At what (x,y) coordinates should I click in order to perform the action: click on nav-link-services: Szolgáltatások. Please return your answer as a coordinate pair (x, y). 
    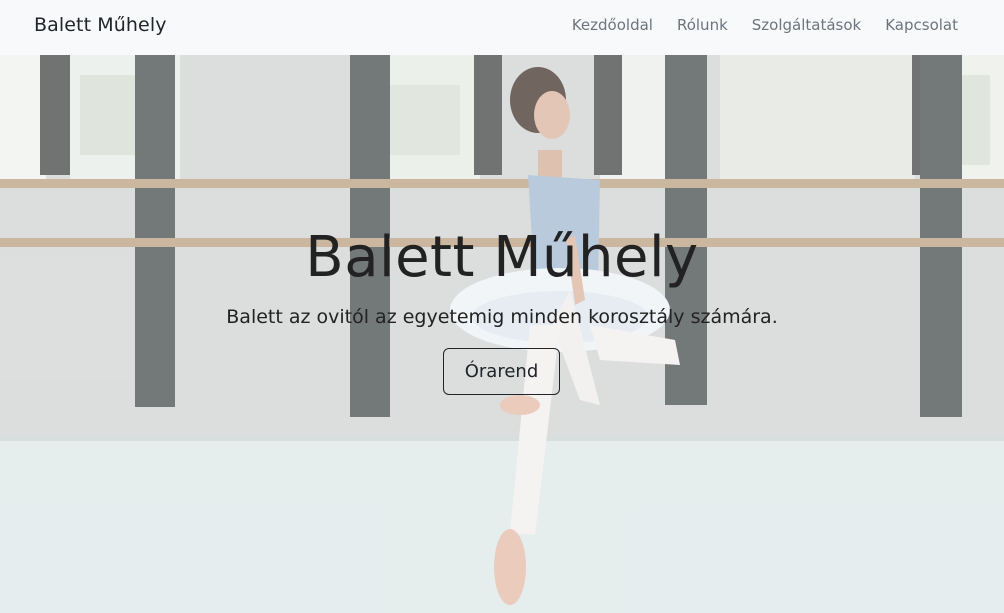
    Looking at the image, I should click on (806, 25).